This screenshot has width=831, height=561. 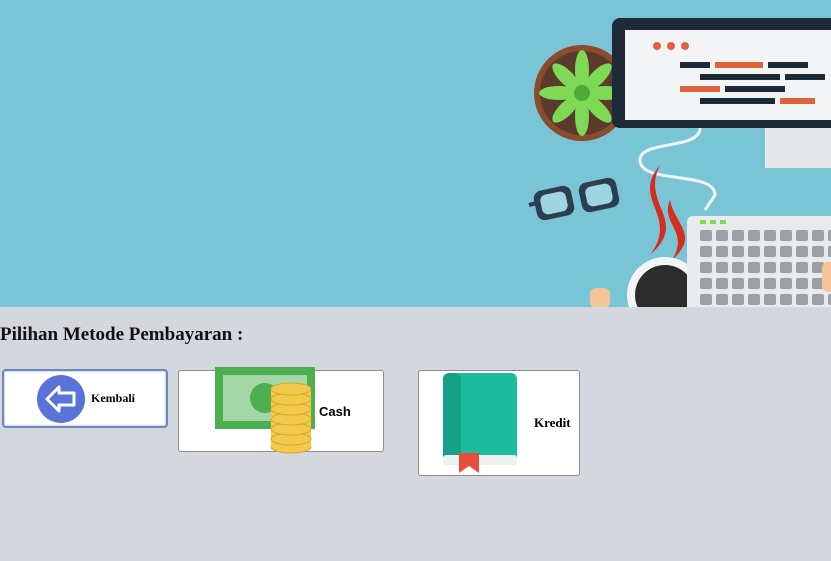 I want to click on keyboard-icon, so click(x=759, y=261).